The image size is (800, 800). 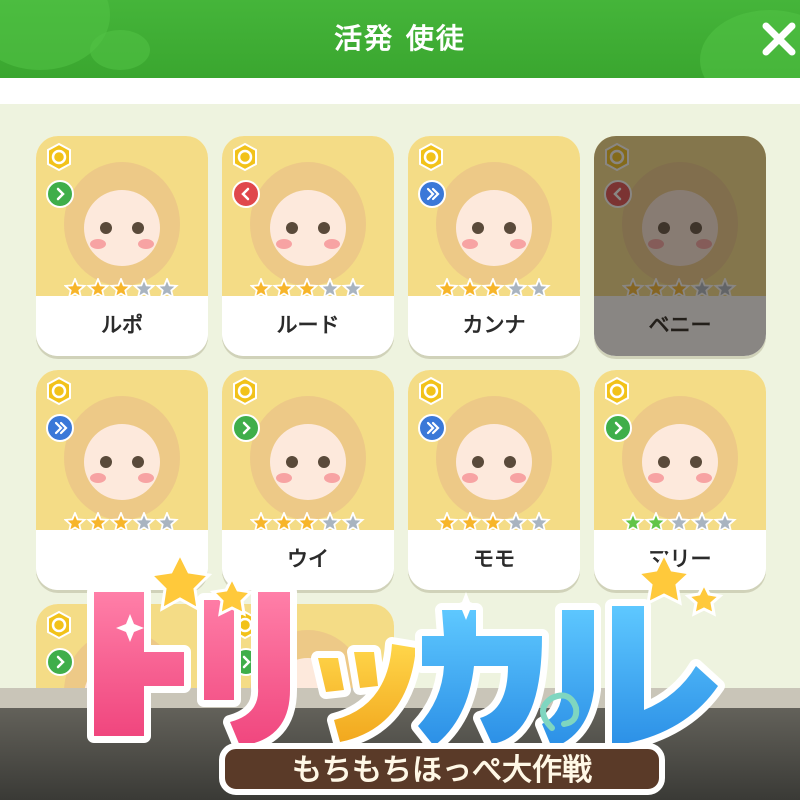 I want to click on direction-back-icon, so click(x=246, y=194).